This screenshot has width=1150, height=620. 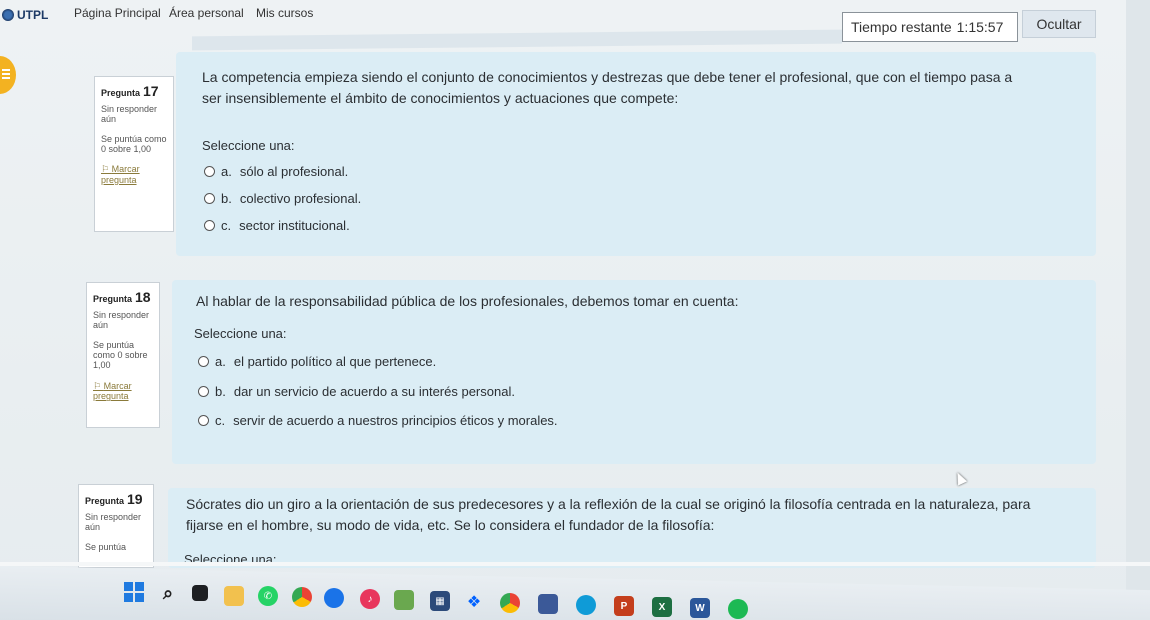 What do you see at coordinates (474, 602) in the screenshot?
I see `dropbox-icon: ❖` at bounding box center [474, 602].